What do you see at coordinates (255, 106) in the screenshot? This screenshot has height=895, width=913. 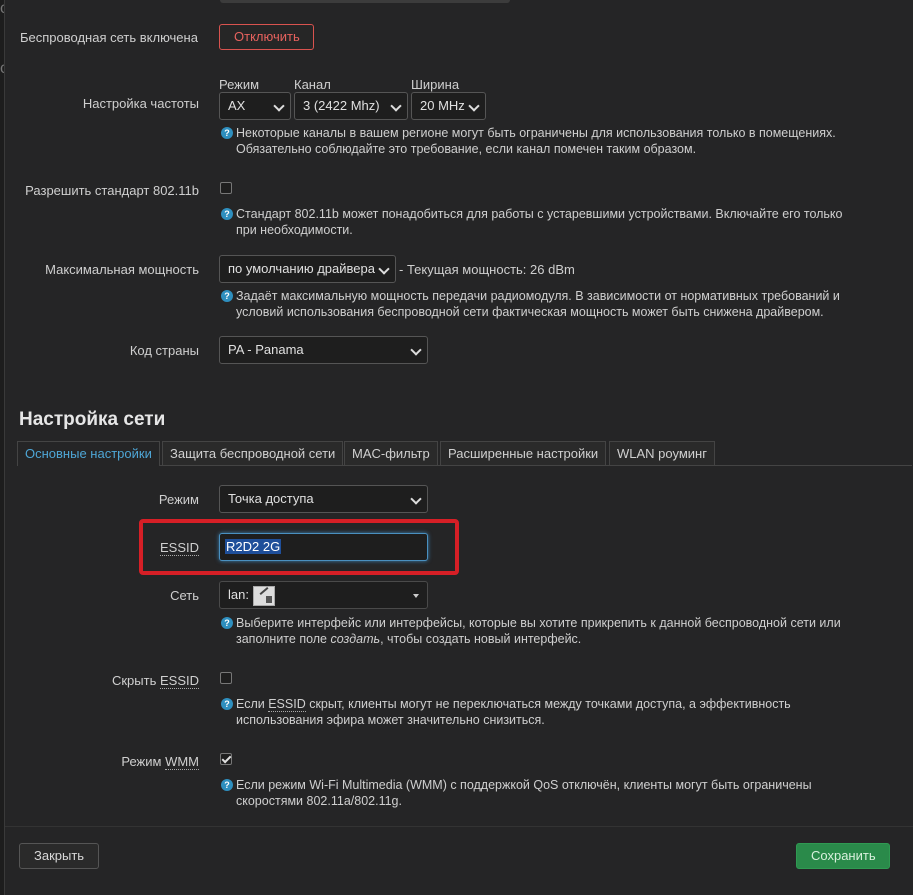 I see `mode-select: AX` at bounding box center [255, 106].